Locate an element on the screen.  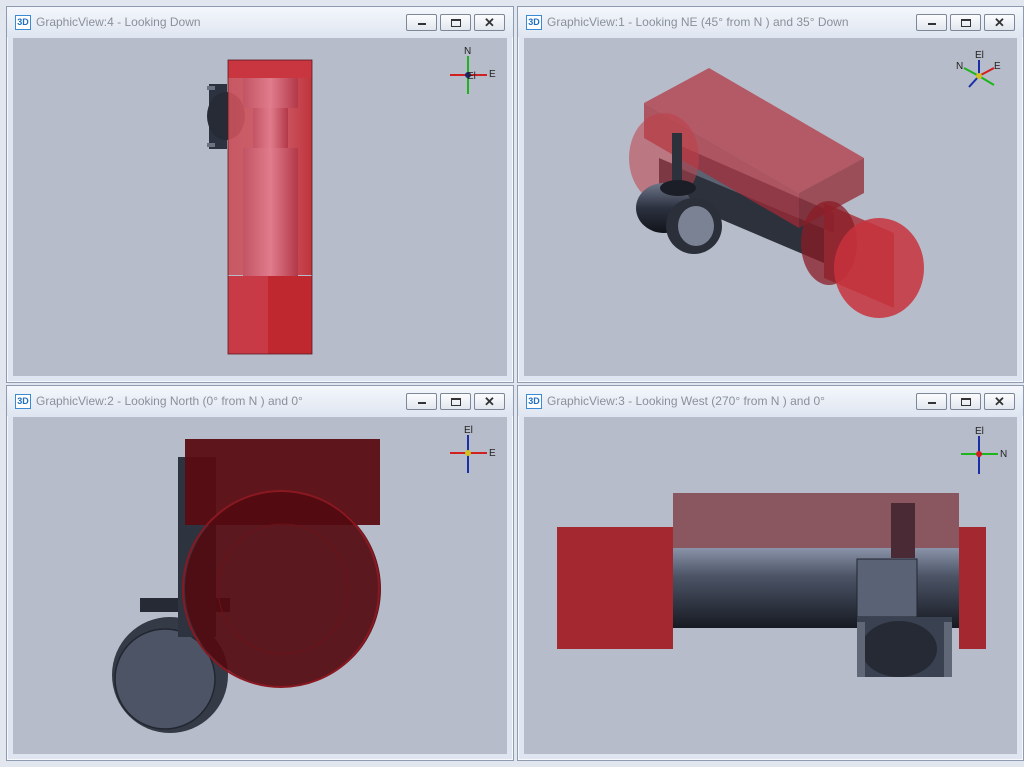
model-render: El N E is located at coordinates (815, 184).